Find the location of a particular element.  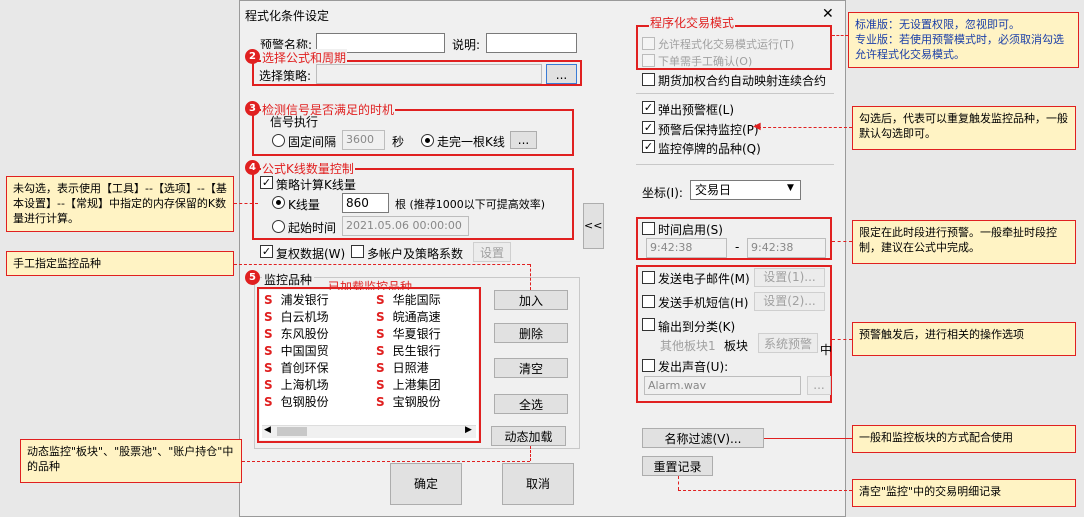

strategy-input is located at coordinates (429, 74).